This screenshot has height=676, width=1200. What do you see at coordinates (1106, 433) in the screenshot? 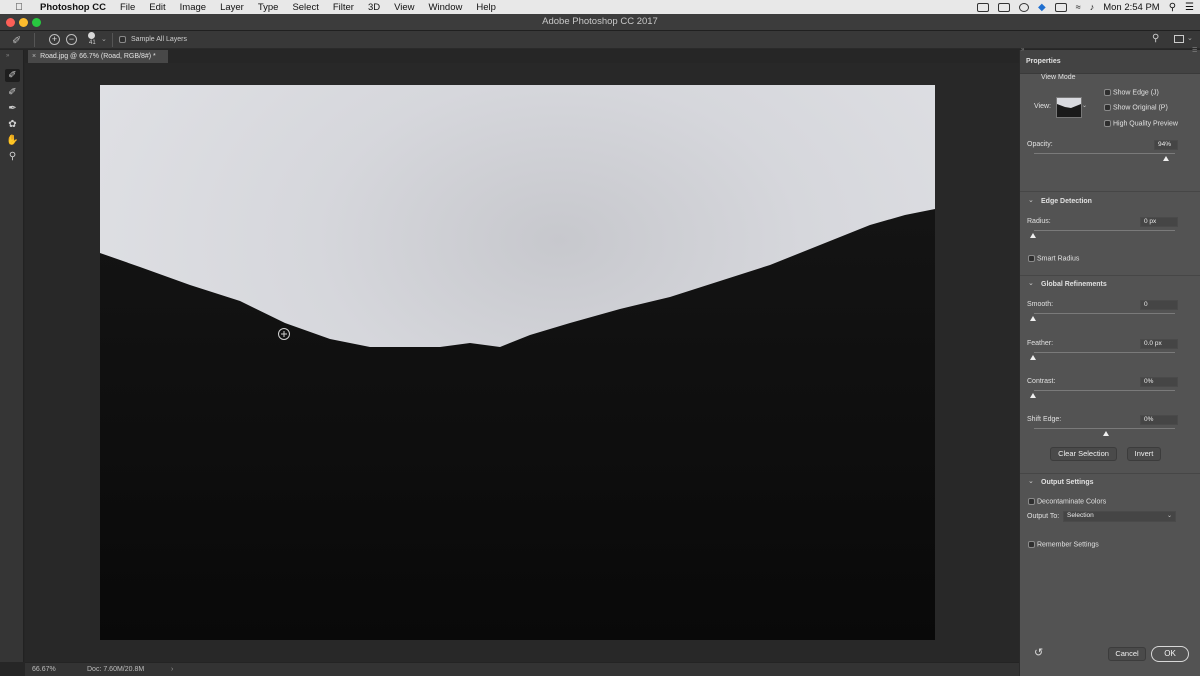
I see `shift-edge-slider-thumb` at bounding box center [1106, 433].